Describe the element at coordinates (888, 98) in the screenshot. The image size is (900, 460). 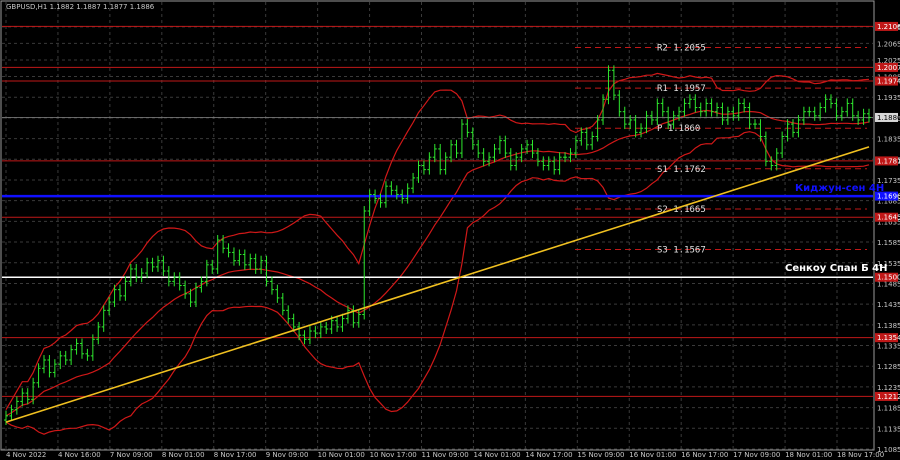
I see `y-tick-label: 1.1935` at that location.